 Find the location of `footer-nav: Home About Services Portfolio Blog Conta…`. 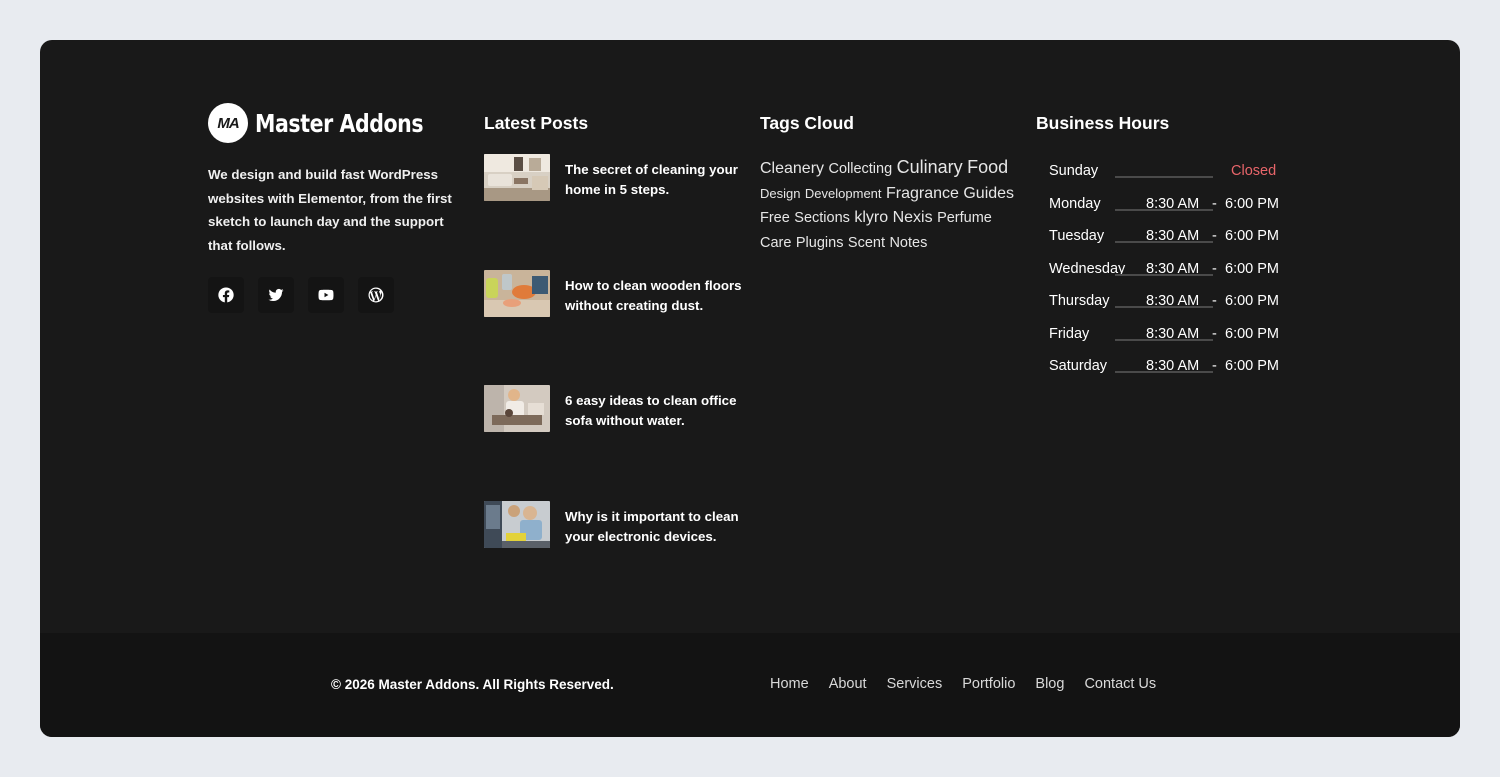

footer-nav: Home About Services Portfolio Blog Conta… is located at coordinates (963, 684).